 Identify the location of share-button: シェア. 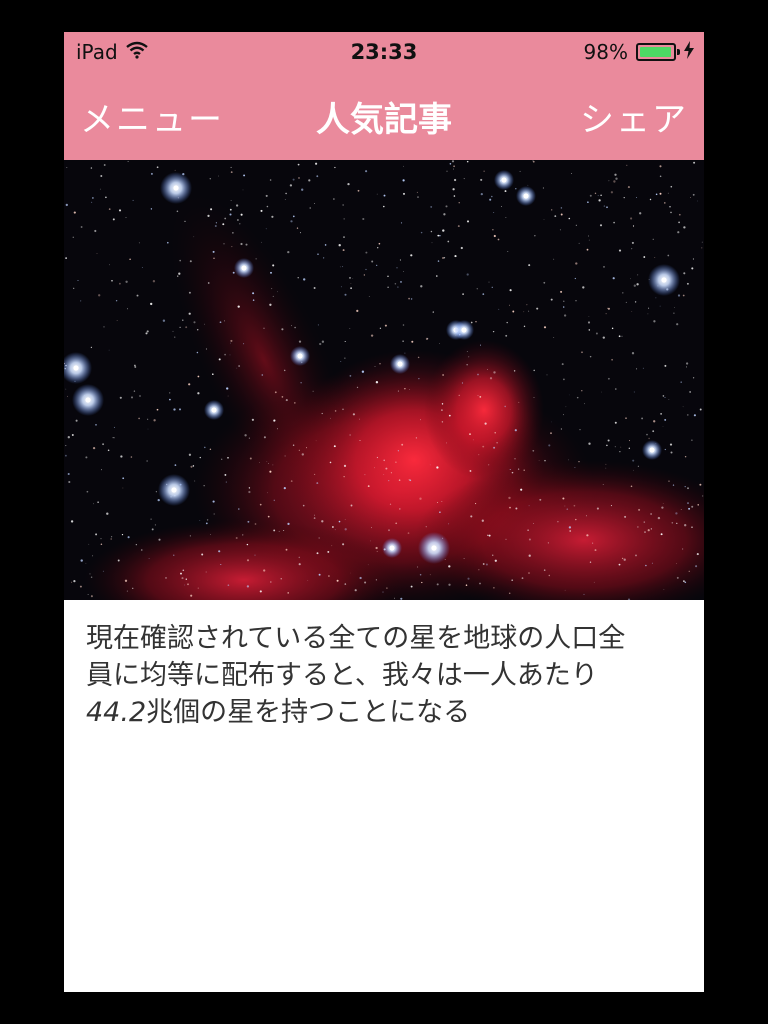
(634, 116).